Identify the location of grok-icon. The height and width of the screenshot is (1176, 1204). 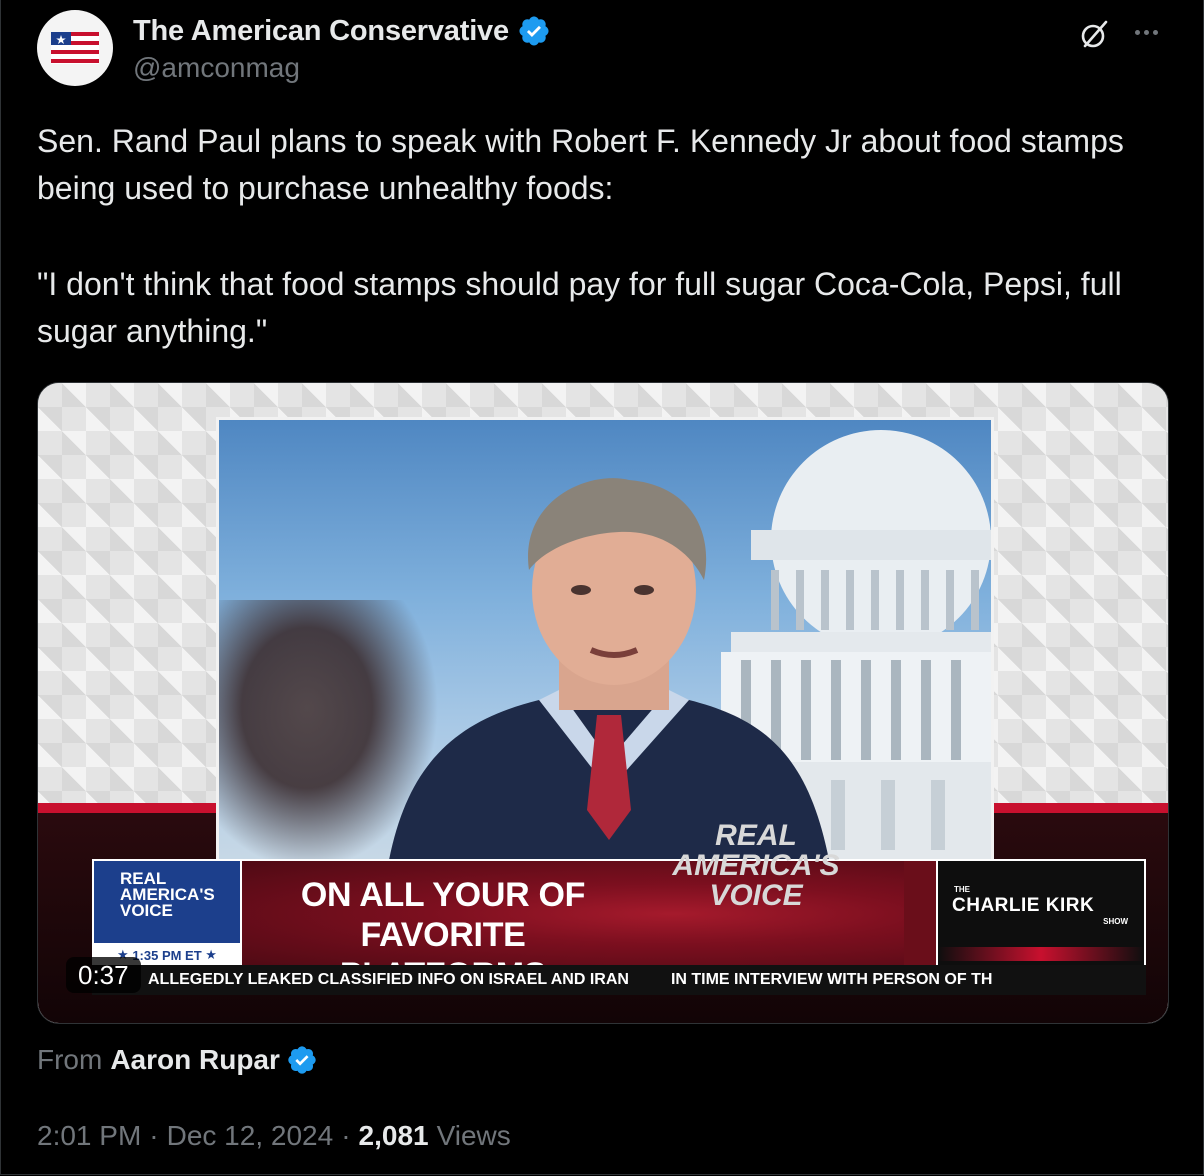
(1095, 34).